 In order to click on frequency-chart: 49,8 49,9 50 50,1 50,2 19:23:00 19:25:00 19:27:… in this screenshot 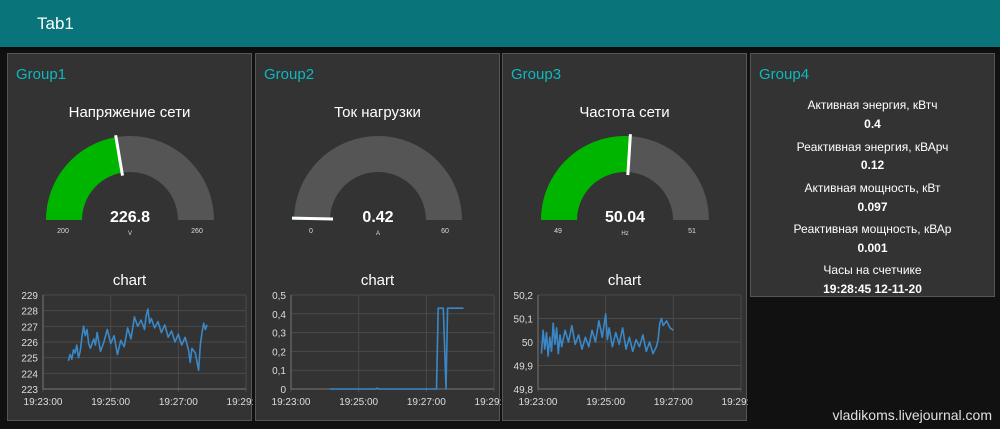, I will do `click(631, 349)`.